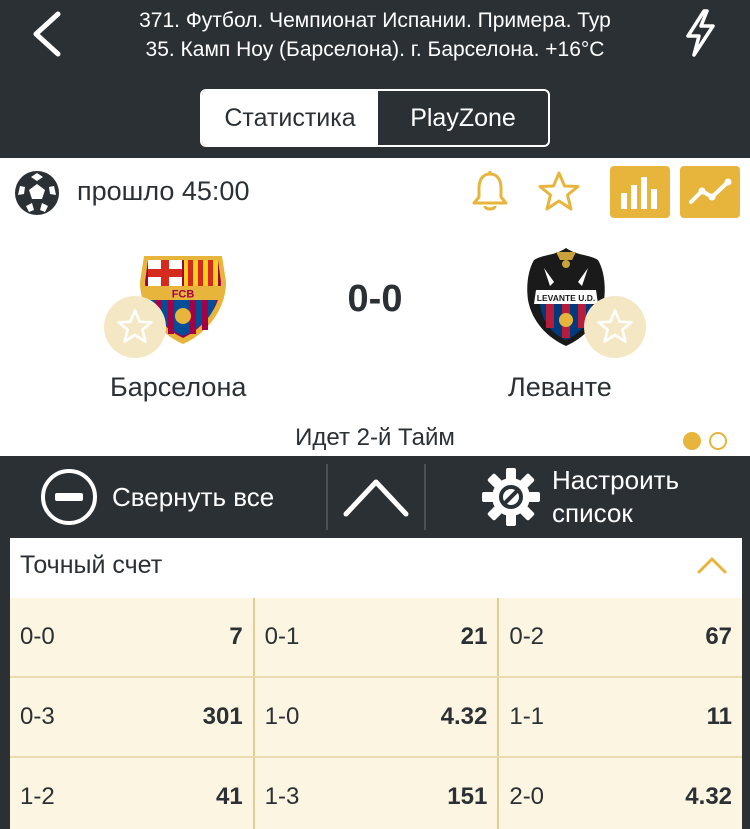 The width and height of the screenshot is (750, 829). Describe the element at coordinates (467, 796) in the screenshot. I see `odds-value: 151` at that location.